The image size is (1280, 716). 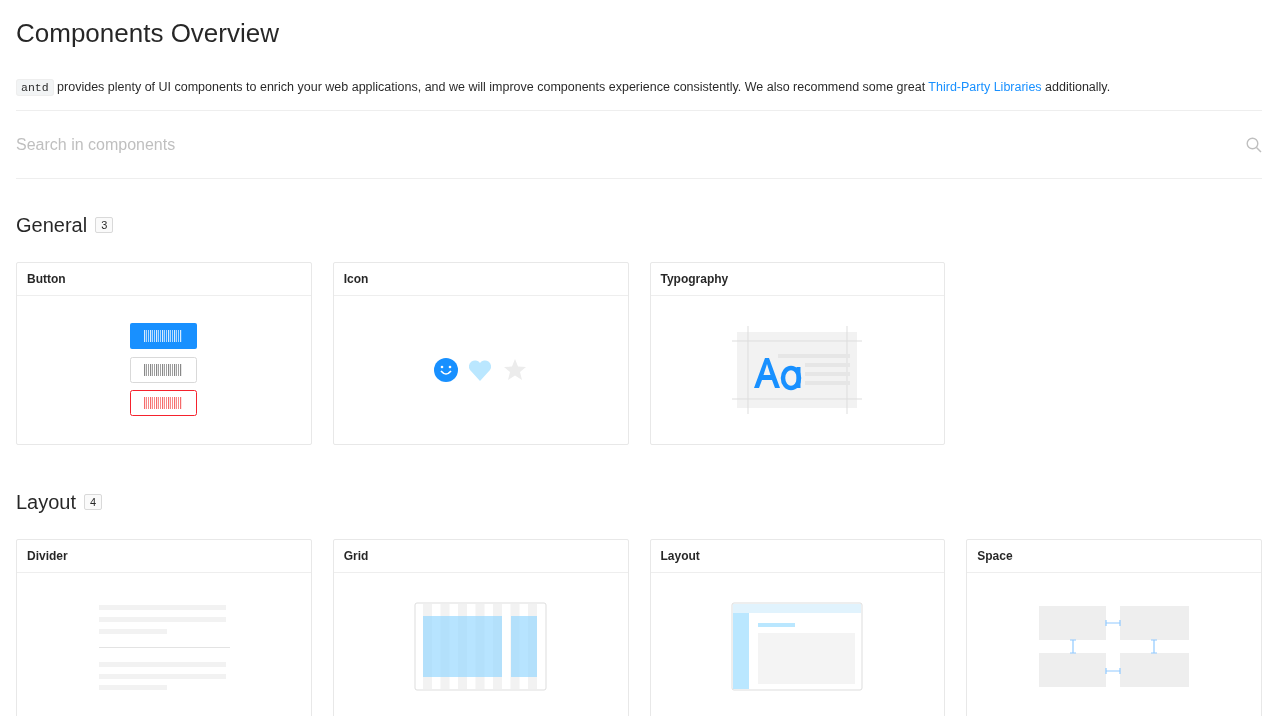 What do you see at coordinates (164, 556) in the screenshot?
I see `card-title: Divider` at bounding box center [164, 556].